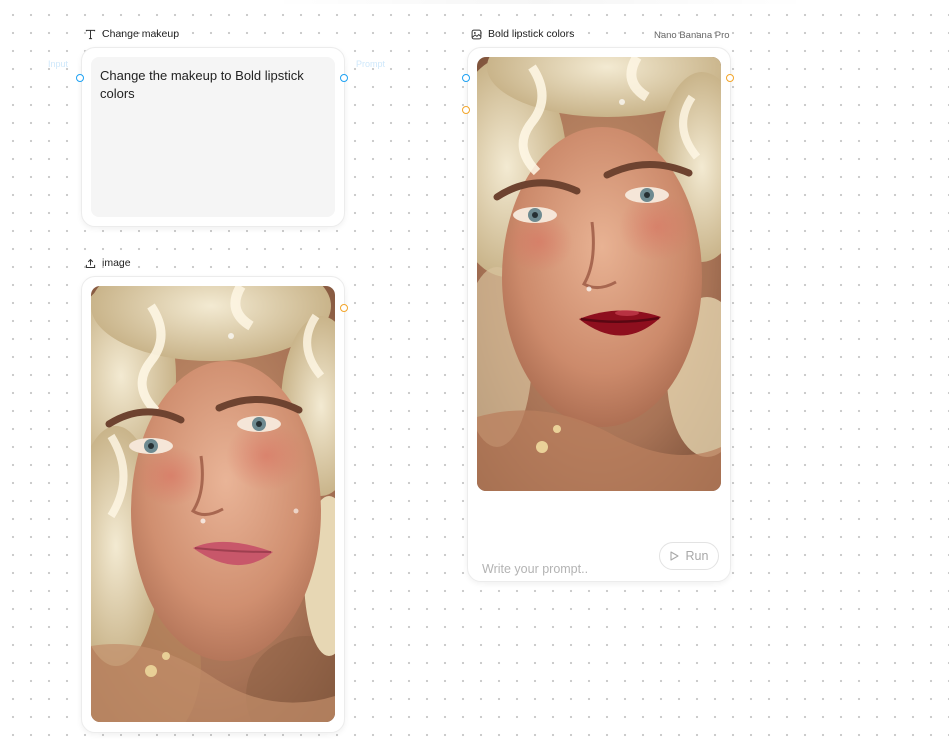 This screenshot has height=745, width=949. What do you see at coordinates (116, 263) in the screenshot?
I see `image-node-title-text: image` at bounding box center [116, 263].